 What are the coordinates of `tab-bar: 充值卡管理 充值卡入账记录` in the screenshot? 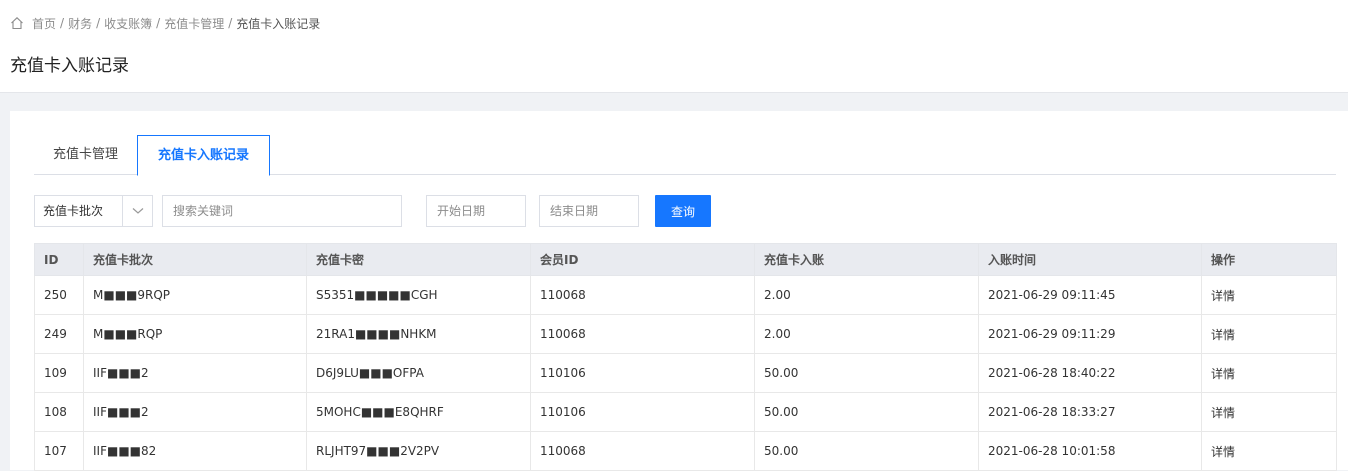 It's located at (685, 155).